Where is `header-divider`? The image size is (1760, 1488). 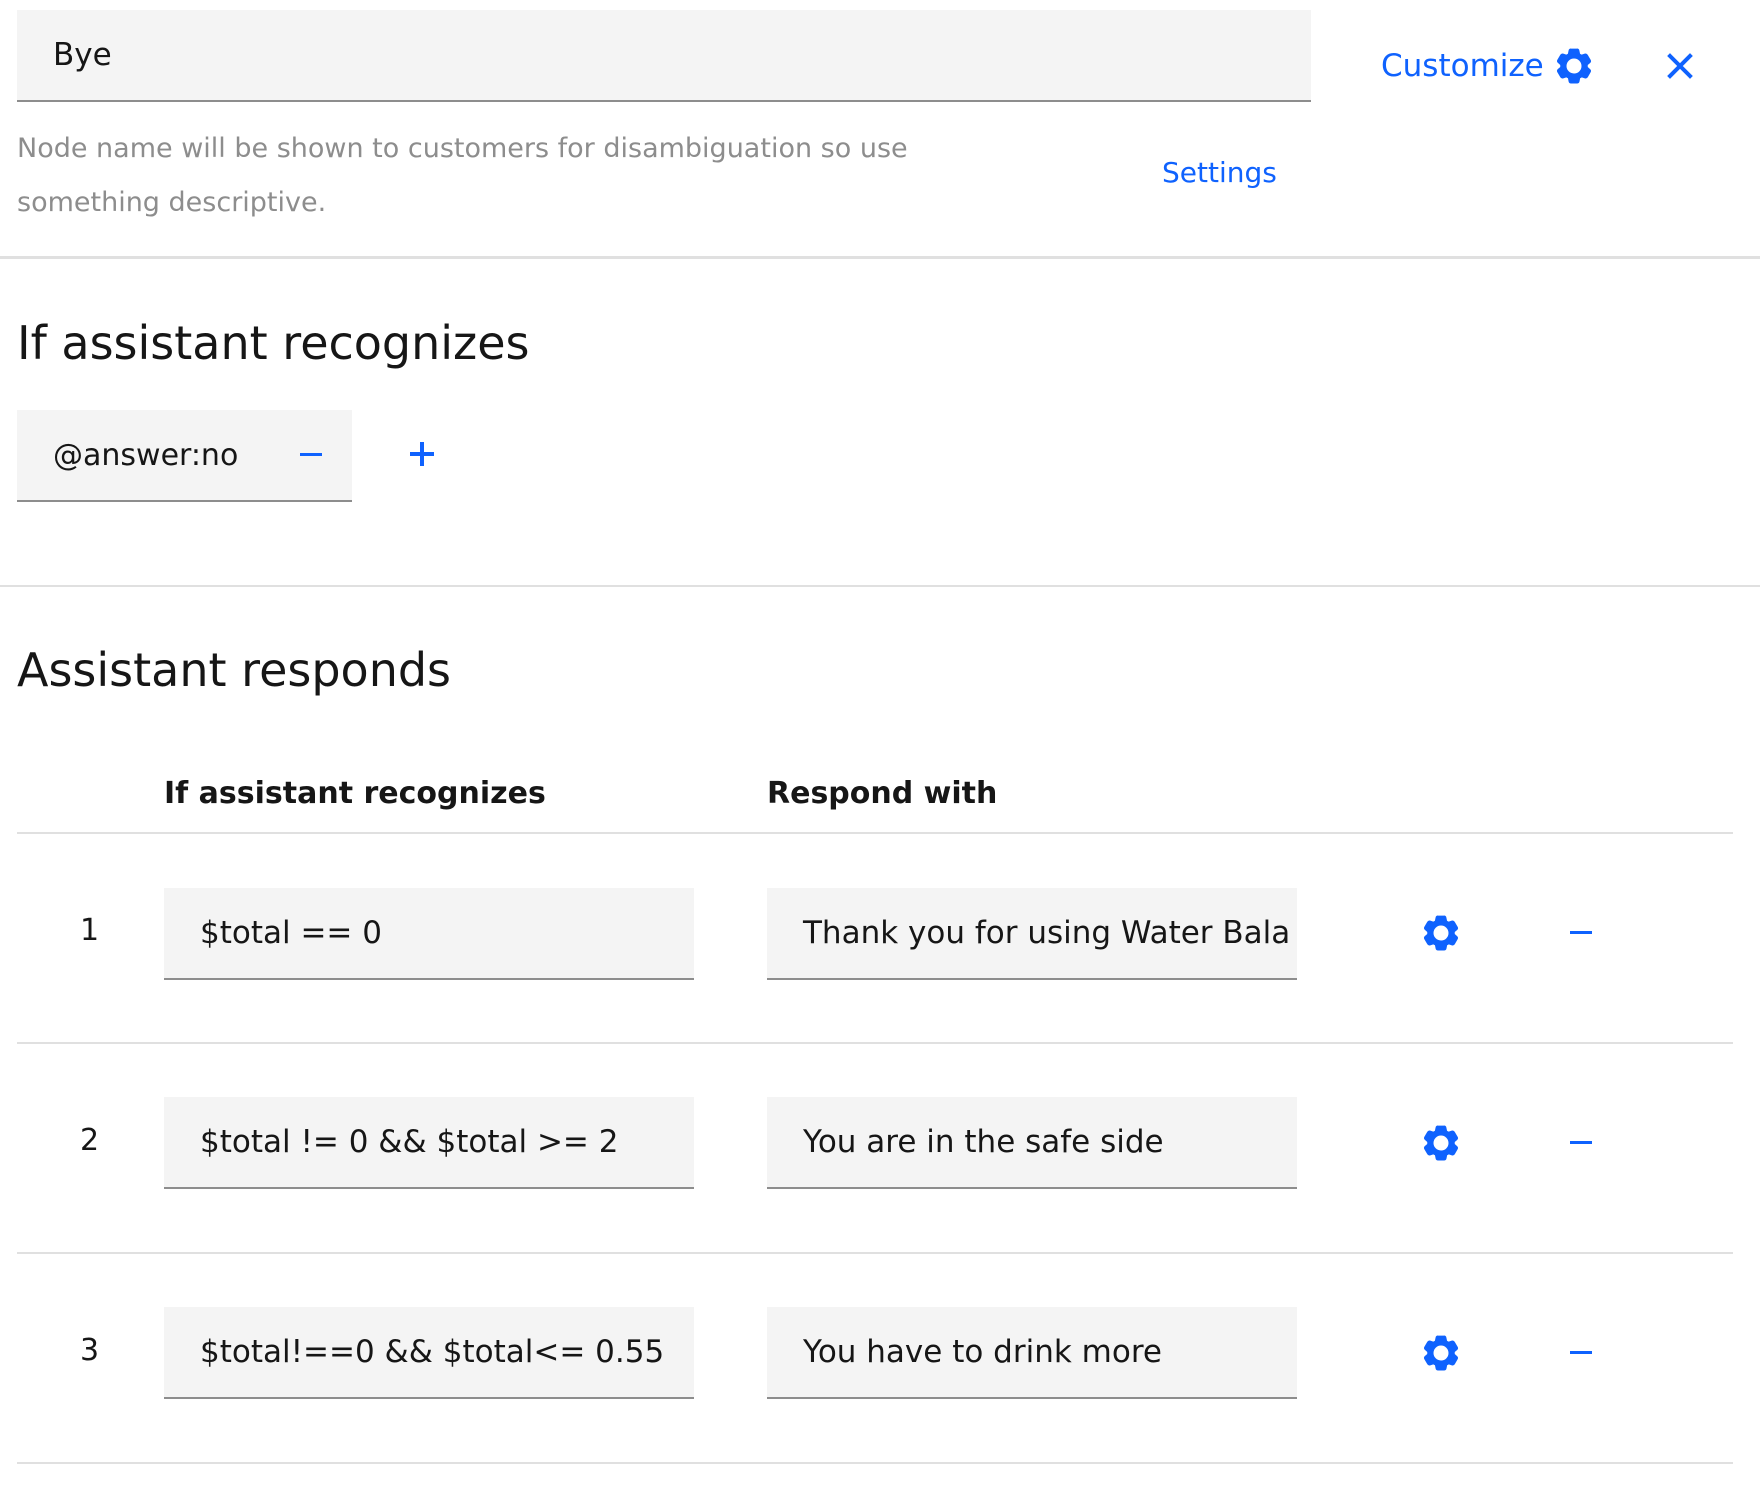 header-divider is located at coordinates (880, 257).